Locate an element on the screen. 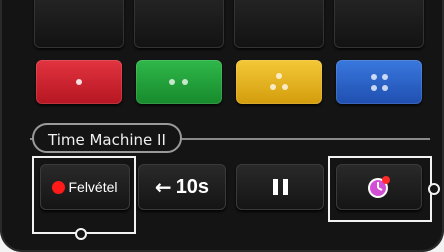  red-dot-icon is located at coordinates (79, 82).